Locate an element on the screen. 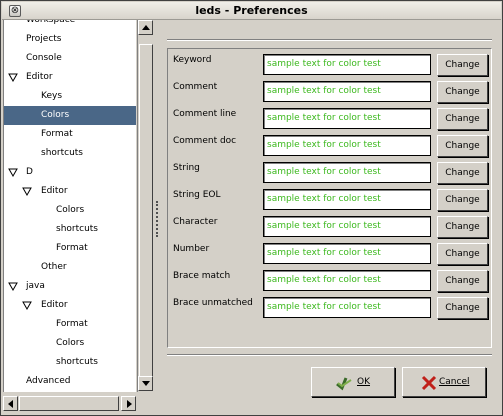 The height and width of the screenshot is (416, 503). cancel-label: Cancel is located at coordinates (454, 382).